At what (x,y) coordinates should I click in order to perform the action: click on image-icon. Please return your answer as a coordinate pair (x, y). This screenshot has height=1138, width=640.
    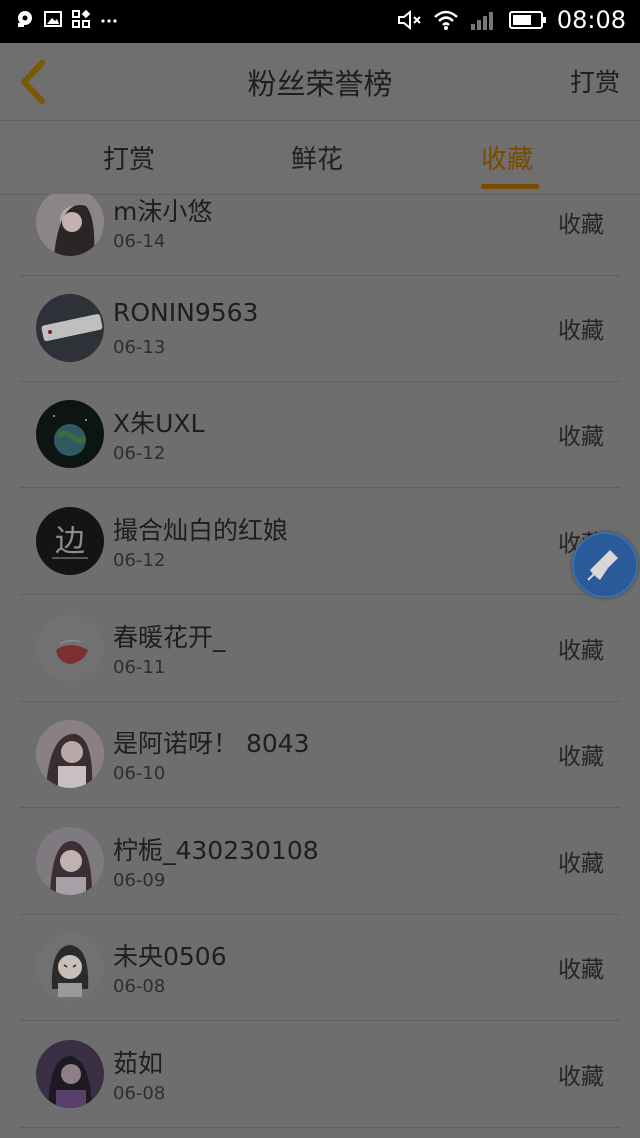
    Looking at the image, I should click on (53, 19).